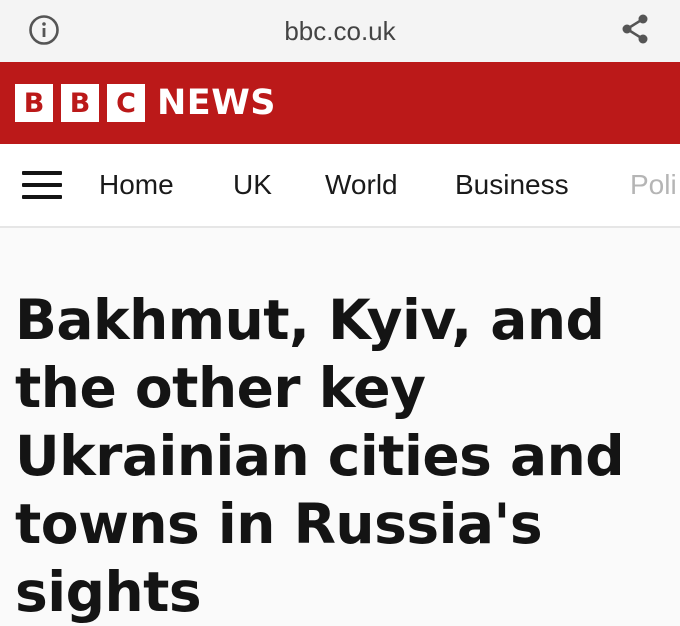 The image size is (680, 626). What do you see at coordinates (34, 103) in the screenshot?
I see `logo-letter-b1: B` at bounding box center [34, 103].